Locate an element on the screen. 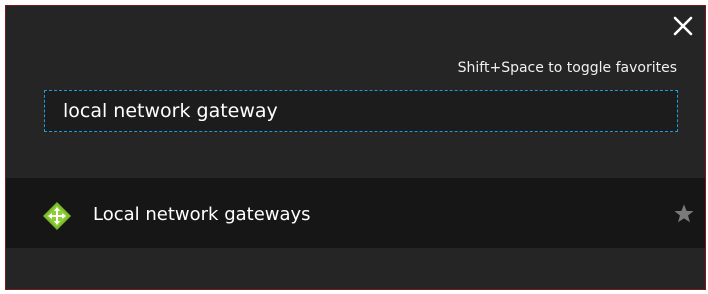  result-item-label: Local network gateways is located at coordinates (202, 214).